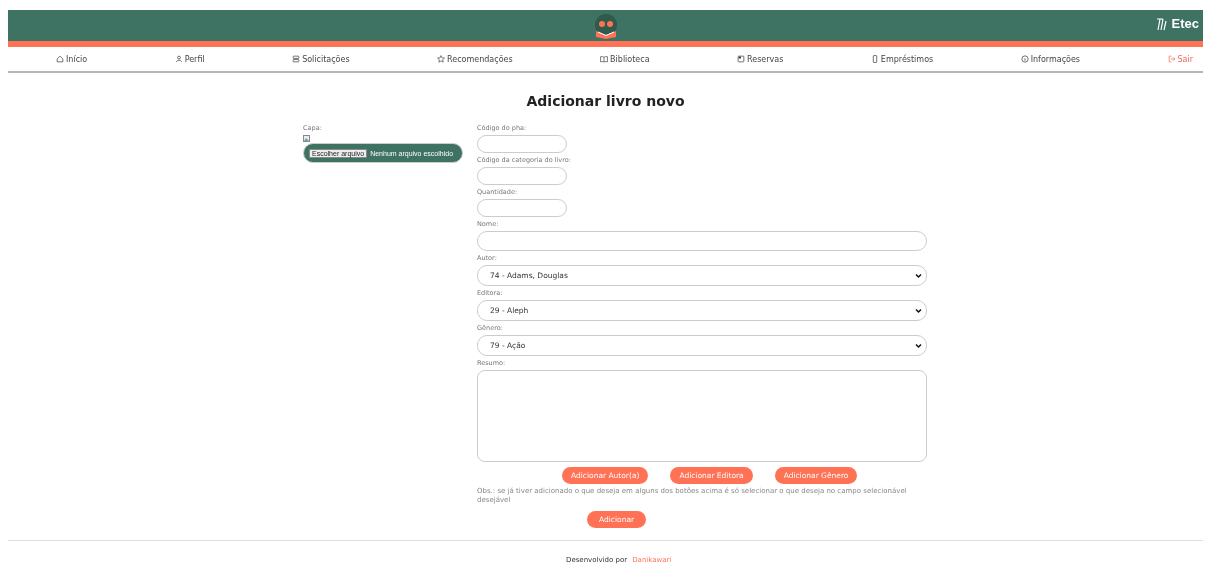 This screenshot has width=1211, height=582. Describe the element at coordinates (605, 101) in the screenshot. I see `page-title: Adicionar livro novo` at that location.